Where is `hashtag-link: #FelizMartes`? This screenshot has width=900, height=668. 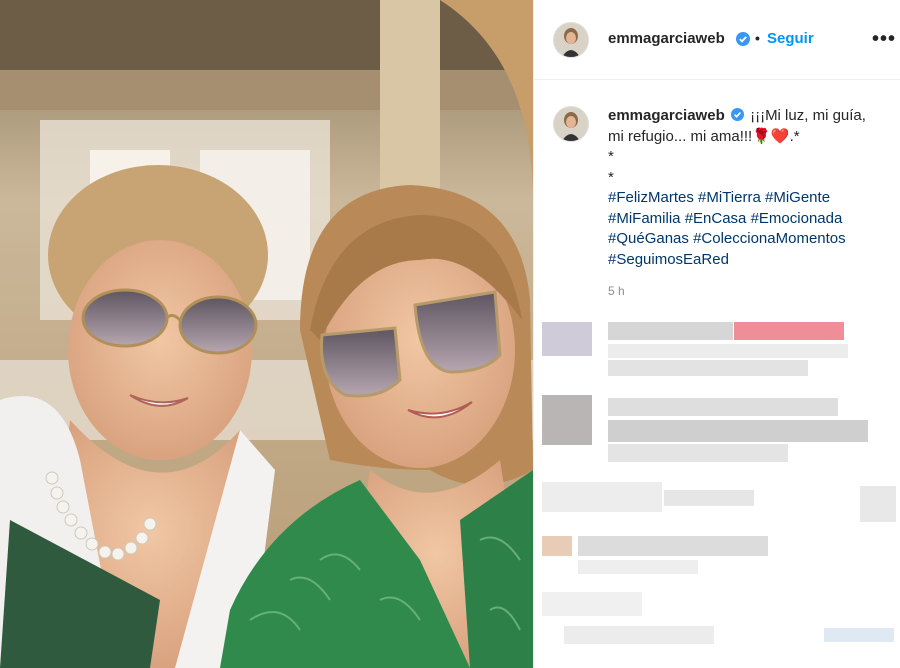
hashtag-link: #FelizMartes is located at coordinates (651, 197).